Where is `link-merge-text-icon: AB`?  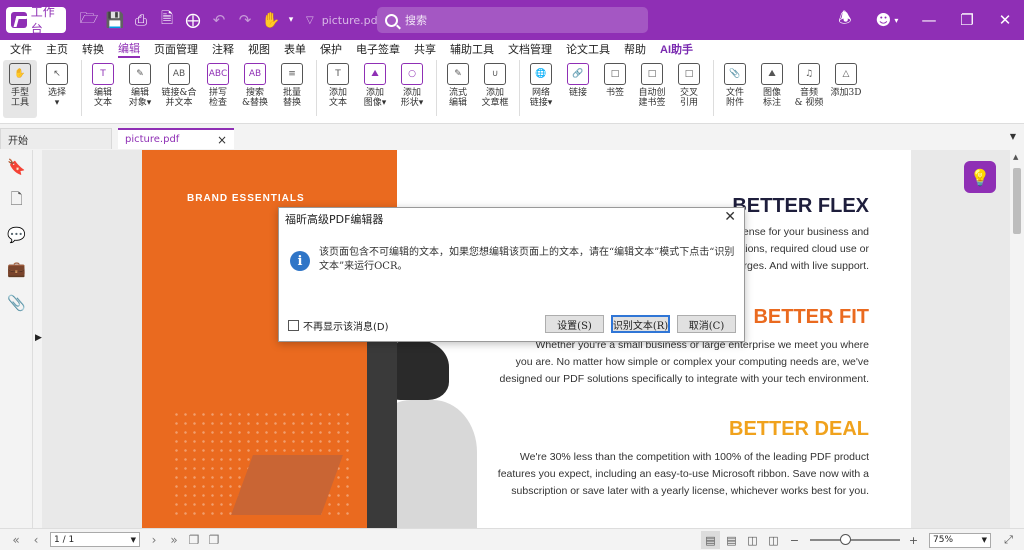 link-merge-text-icon: AB is located at coordinates (179, 74).